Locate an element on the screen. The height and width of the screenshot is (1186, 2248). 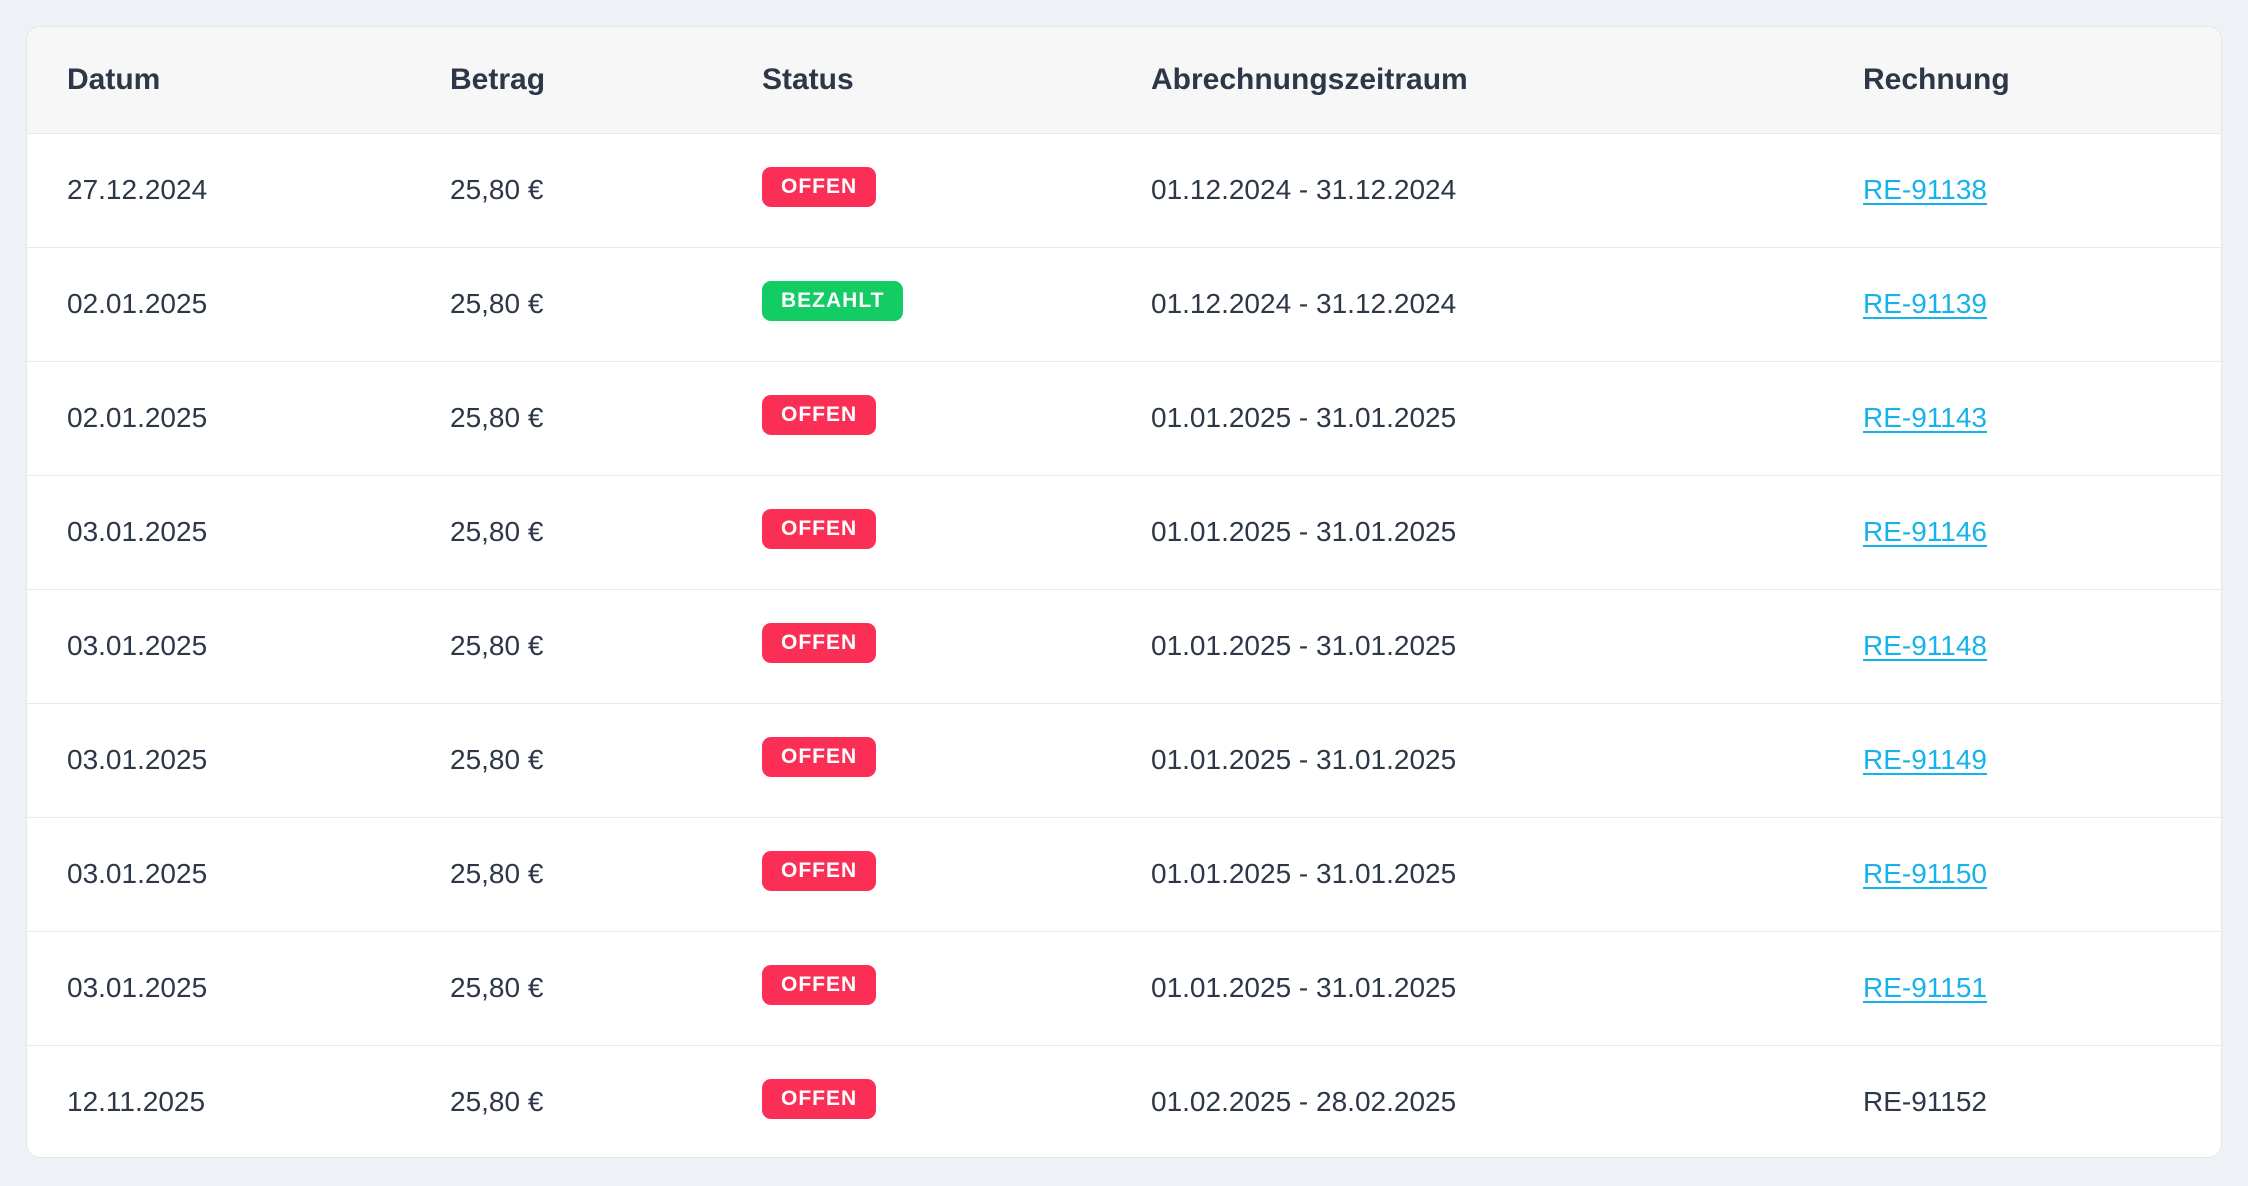
invoice-link: RE-91143 is located at coordinates (1925, 417).